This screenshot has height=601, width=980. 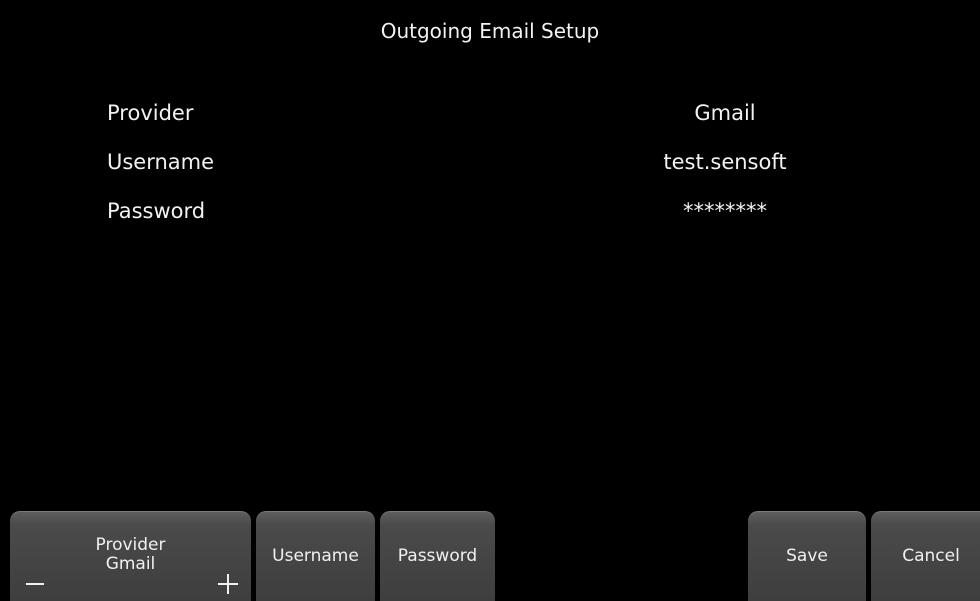 What do you see at coordinates (130, 564) in the screenshot?
I see `provider-selector-value: Gmail` at bounding box center [130, 564].